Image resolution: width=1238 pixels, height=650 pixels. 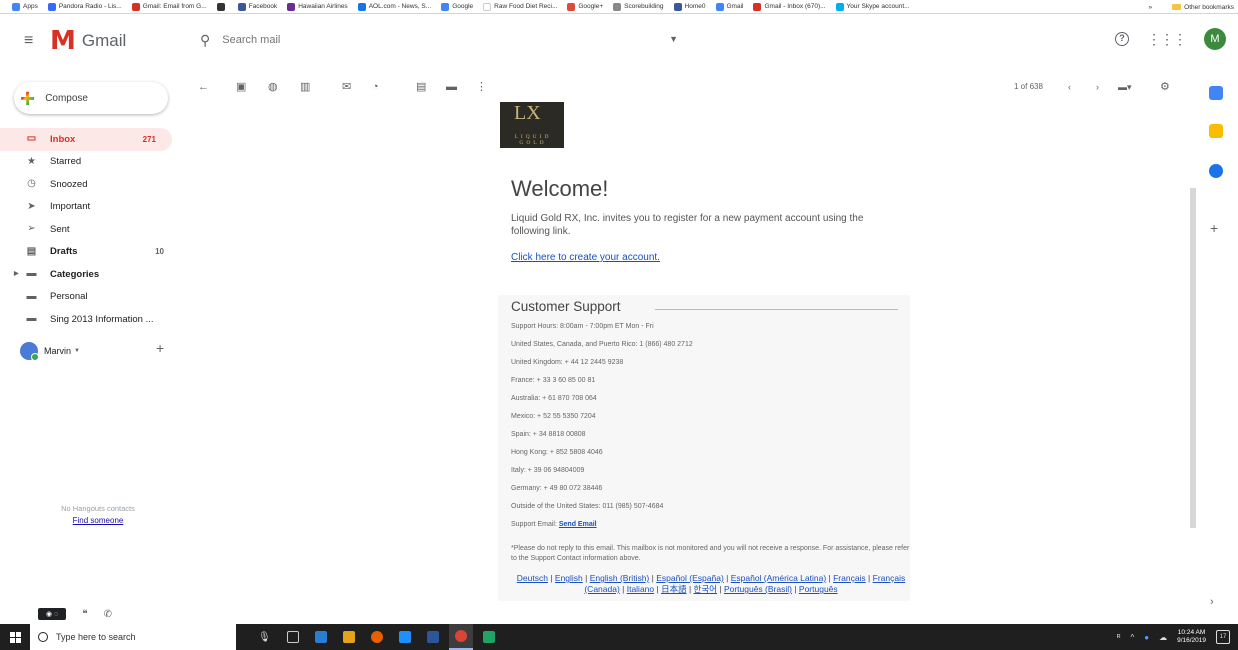 I want to click on other-bookmarks: » Other bookmarks, so click(x=1191, y=6).